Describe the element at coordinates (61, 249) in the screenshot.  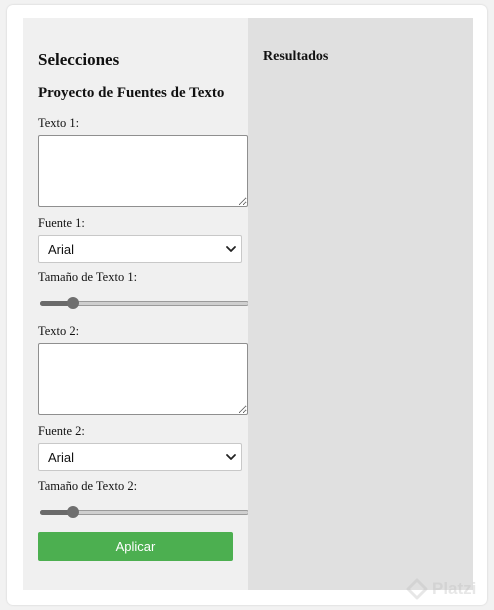
I see `font1-selected-value: Arial` at that location.